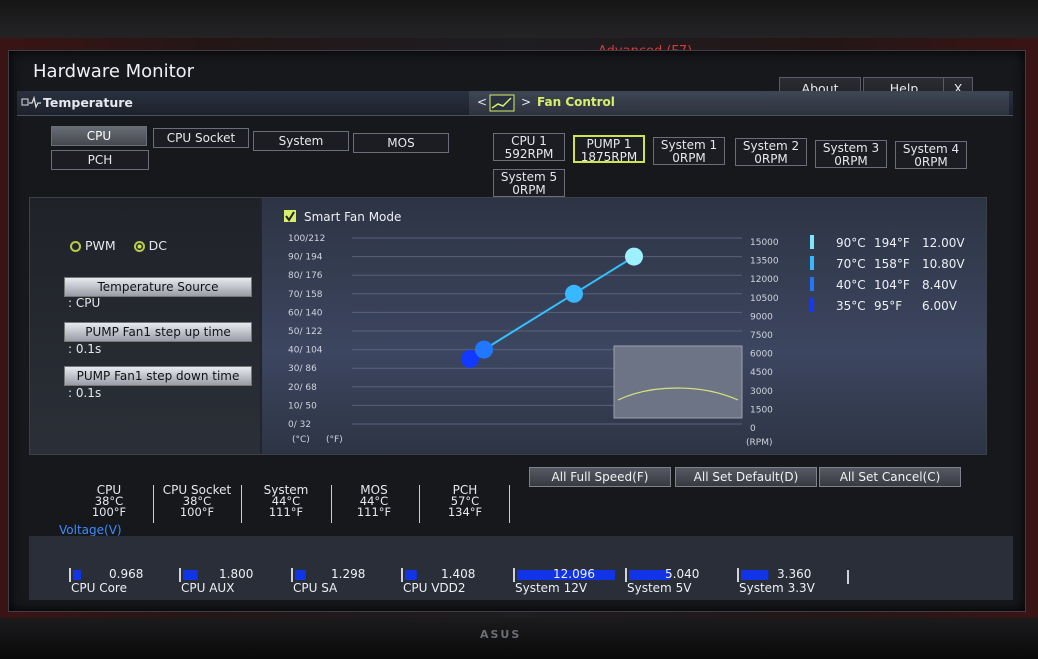  Describe the element at coordinates (659, 588) in the screenshot. I see `voltage-name: System 5V` at that location.